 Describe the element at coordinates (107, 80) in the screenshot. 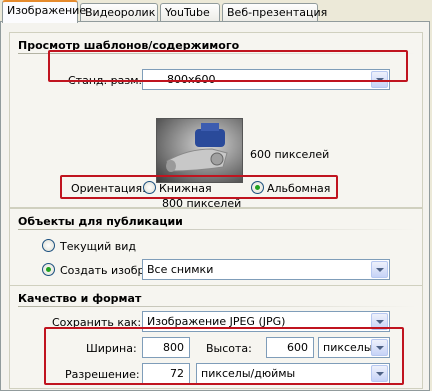

I see `standard-size-label: Станд. разм.:` at that location.